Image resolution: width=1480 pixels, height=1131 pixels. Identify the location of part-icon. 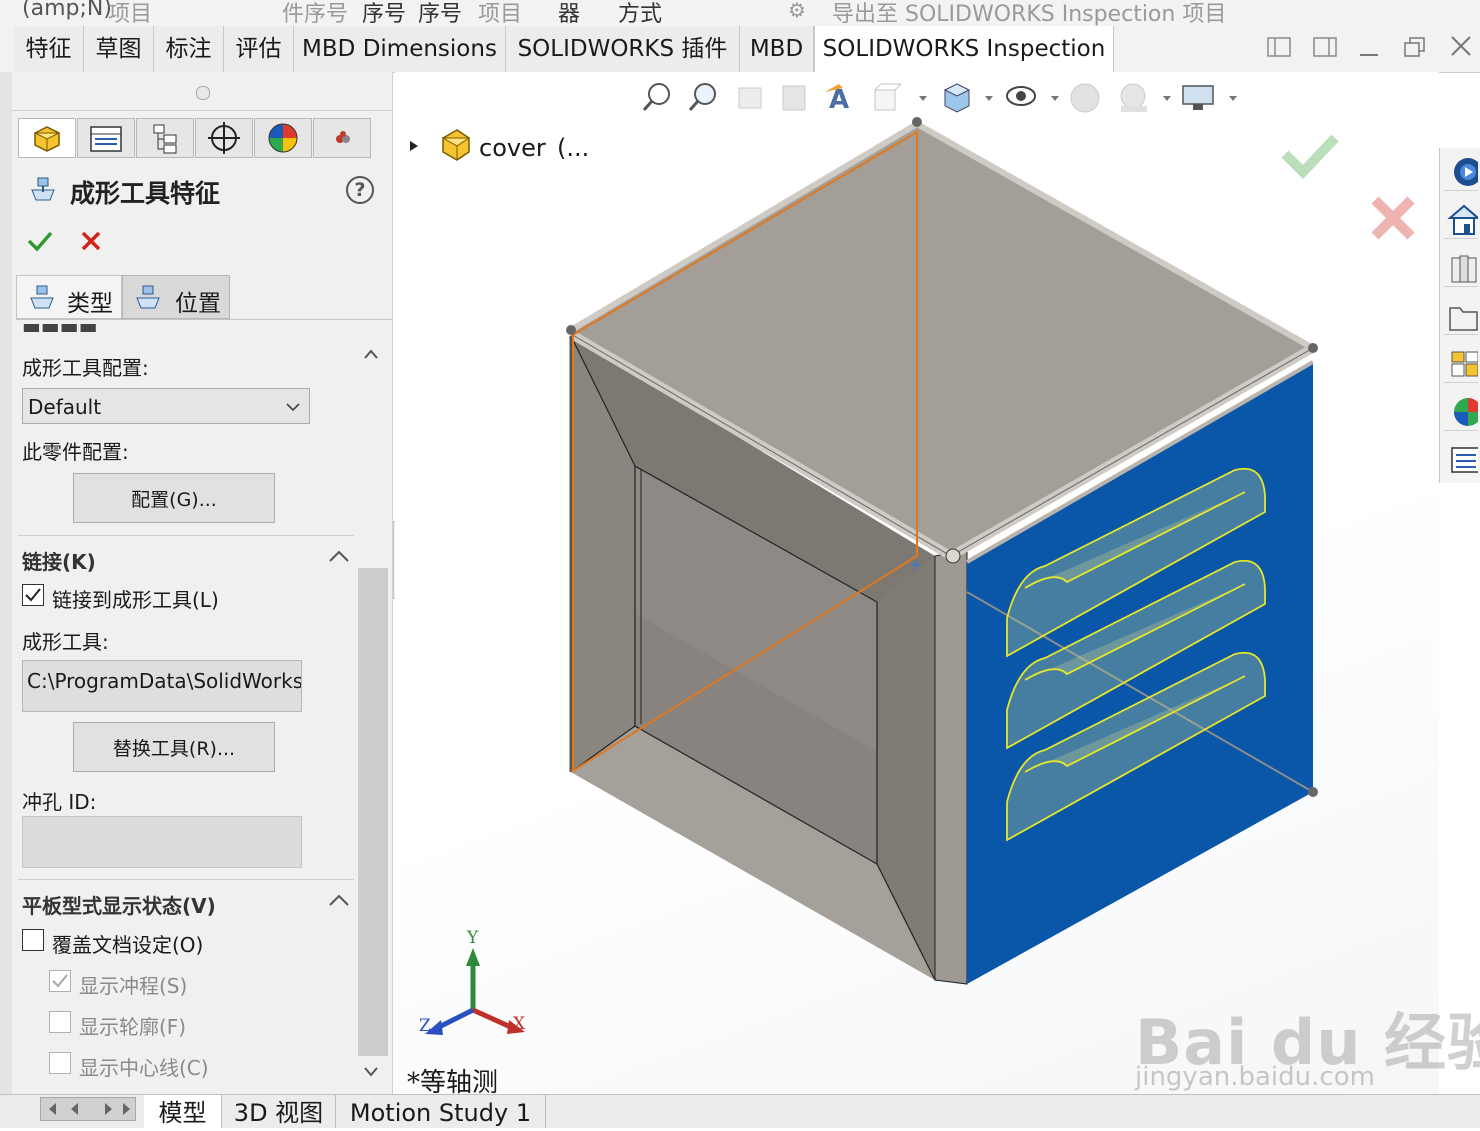
(456, 145).